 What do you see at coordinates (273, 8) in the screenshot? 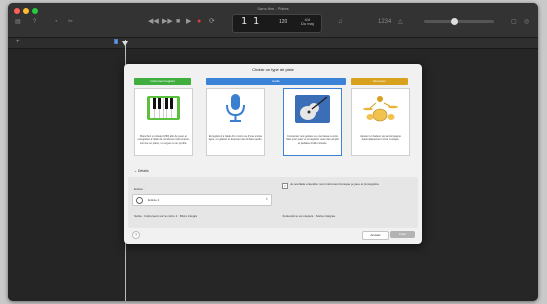
I see `window-title: Sans titre - Pistes` at bounding box center [273, 8].